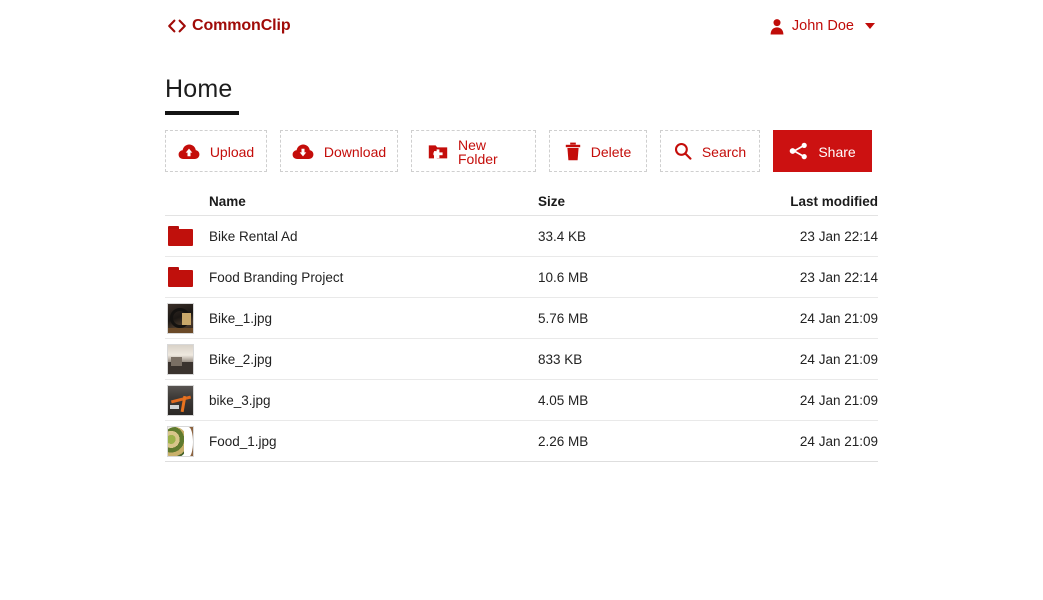 The height and width of the screenshot is (600, 1043). I want to click on brand-name: CommonClip, so click(241, 25).